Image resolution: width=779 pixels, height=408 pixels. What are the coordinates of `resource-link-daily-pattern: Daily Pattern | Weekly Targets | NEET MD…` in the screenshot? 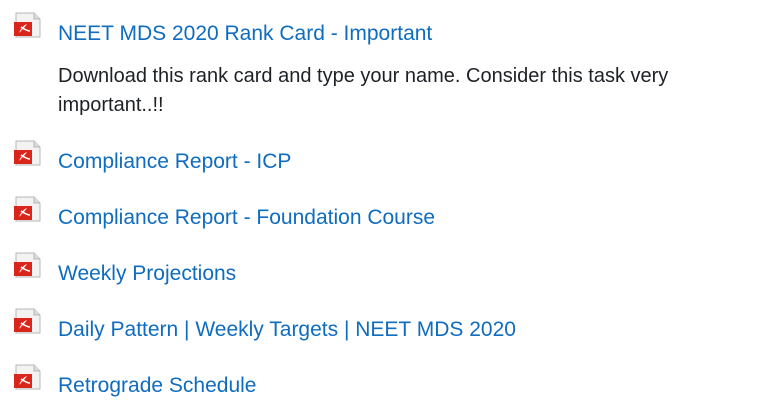 It's located at (287, 330).